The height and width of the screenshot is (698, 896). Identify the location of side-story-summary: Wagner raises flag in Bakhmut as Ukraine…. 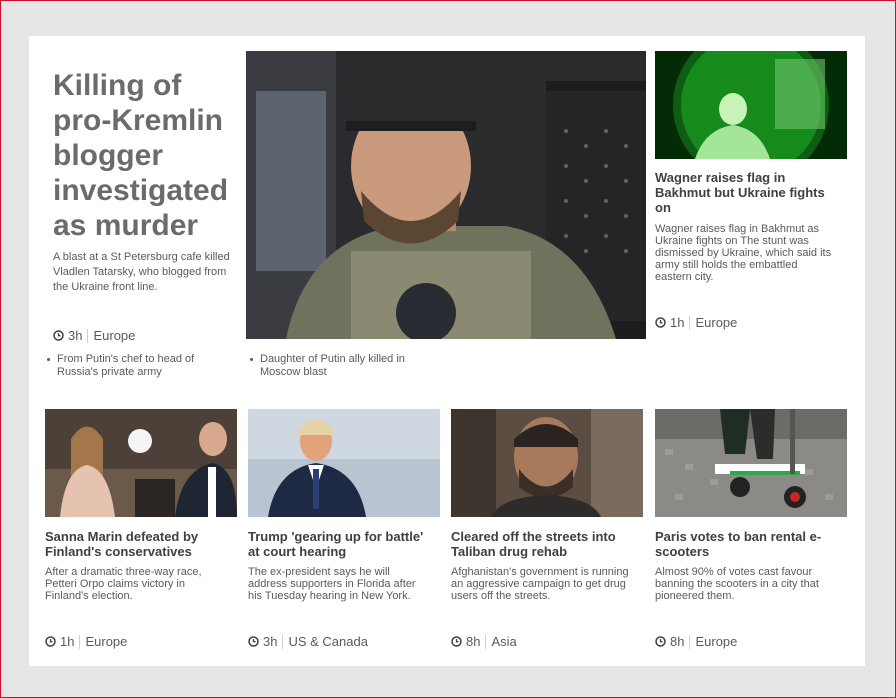
(743, 253).